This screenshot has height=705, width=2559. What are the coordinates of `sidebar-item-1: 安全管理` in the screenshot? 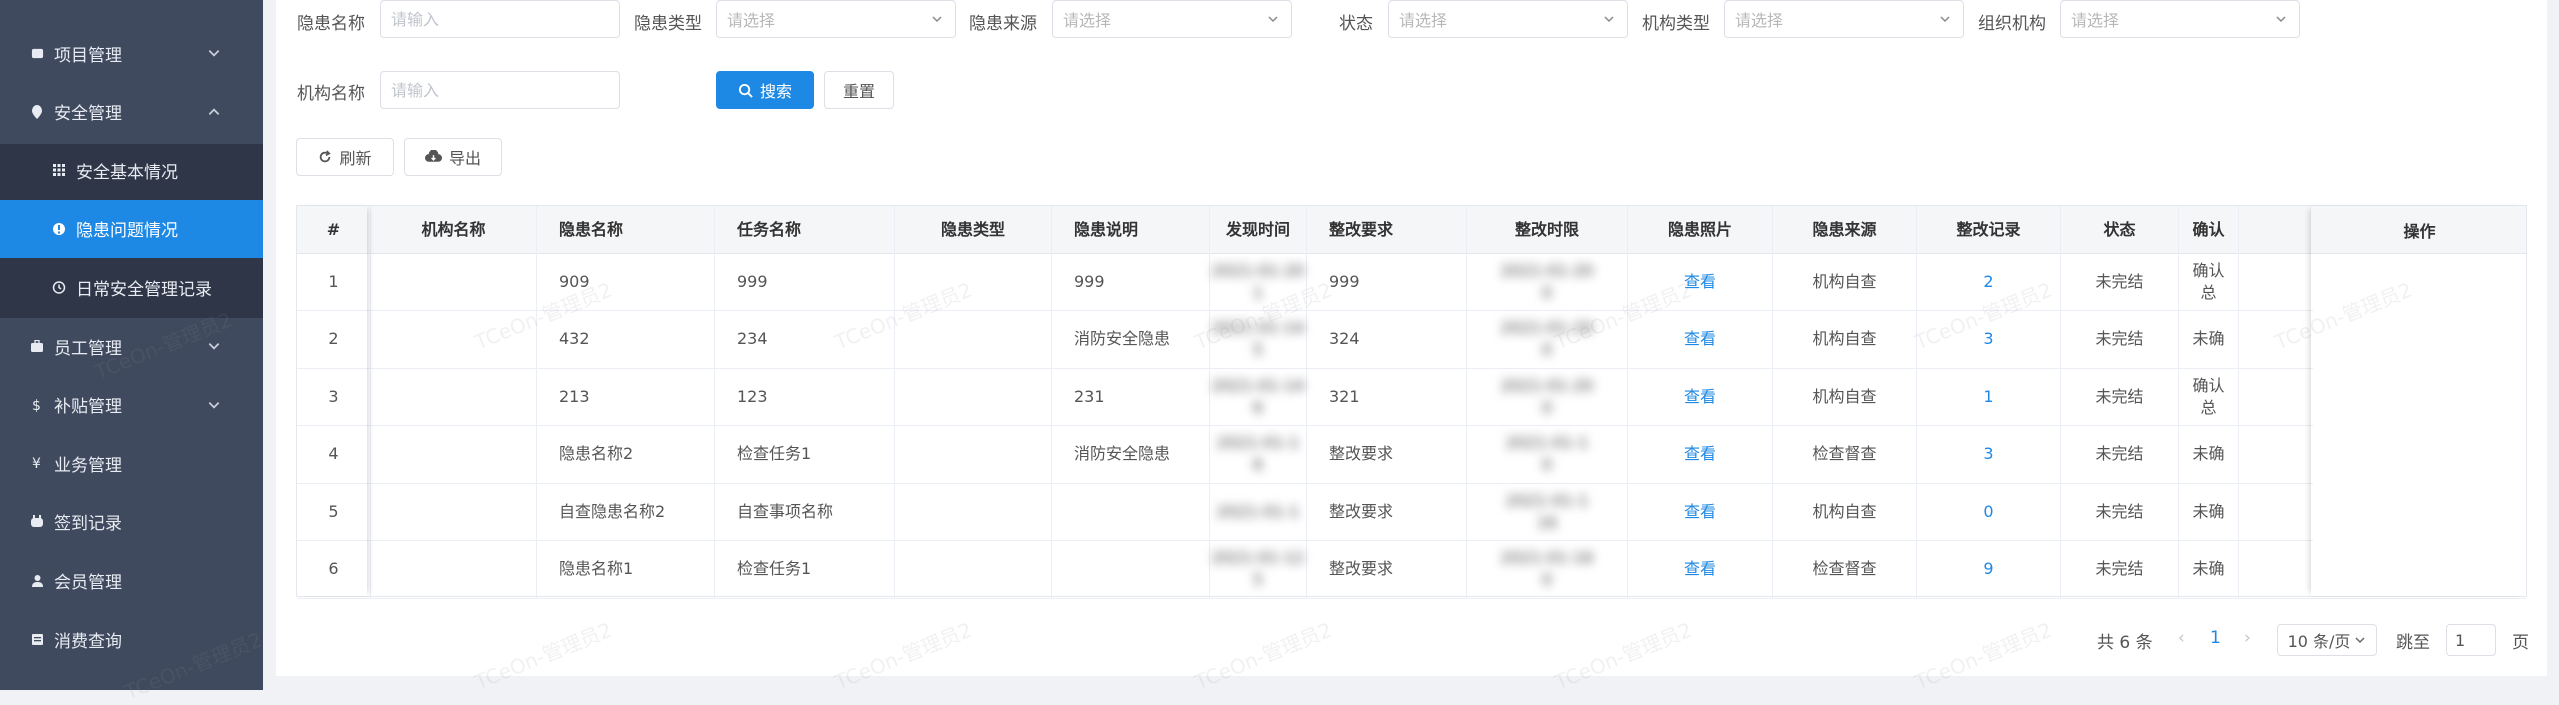 It's located at (131, 112).